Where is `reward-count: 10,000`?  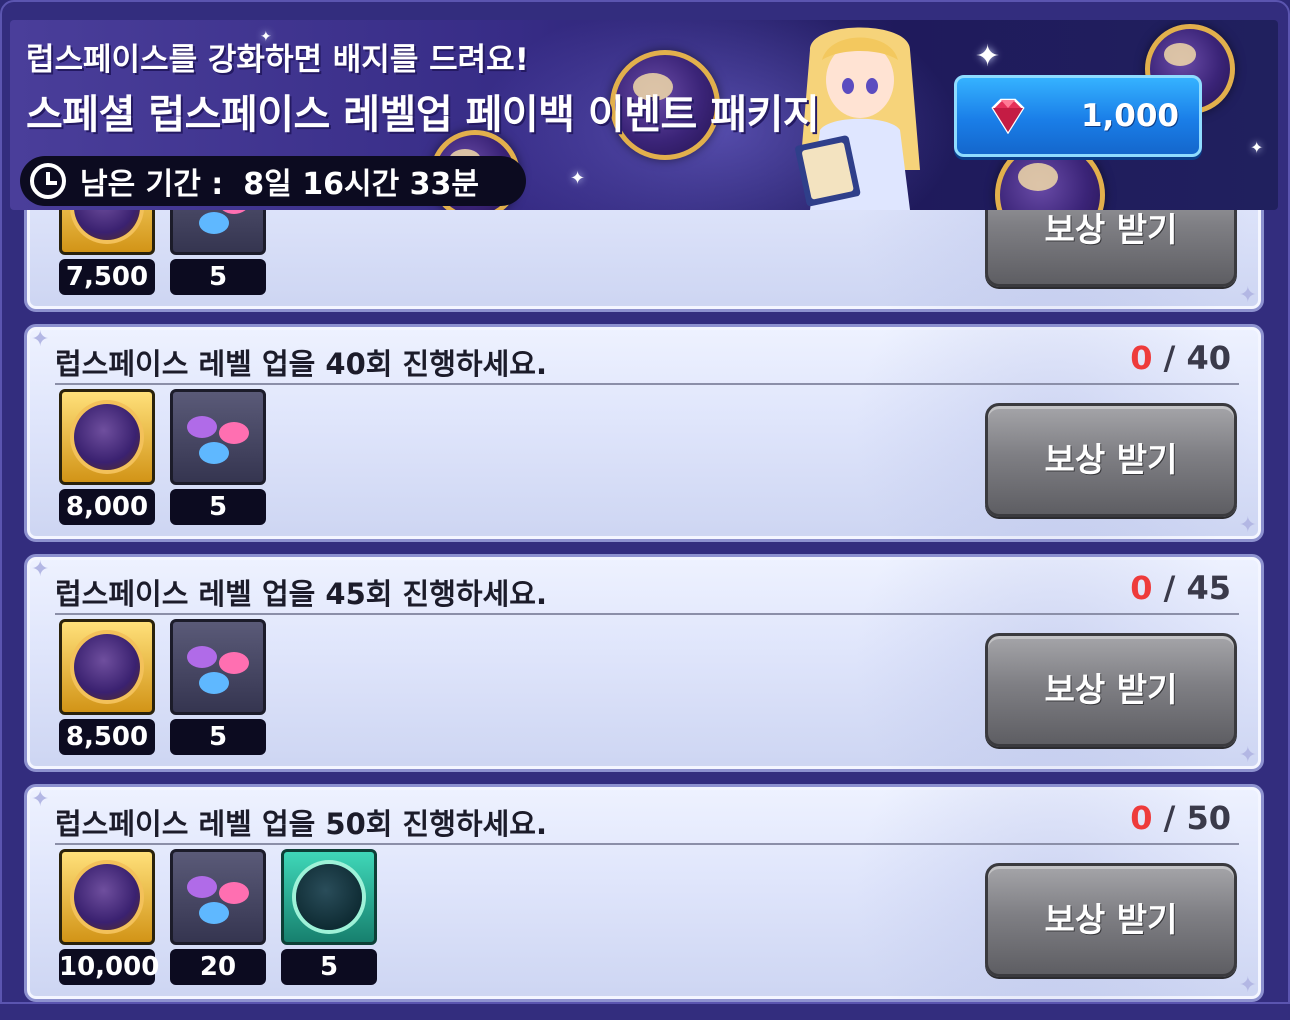 reward-count: 10,000 is located at coordinates (109, 967).